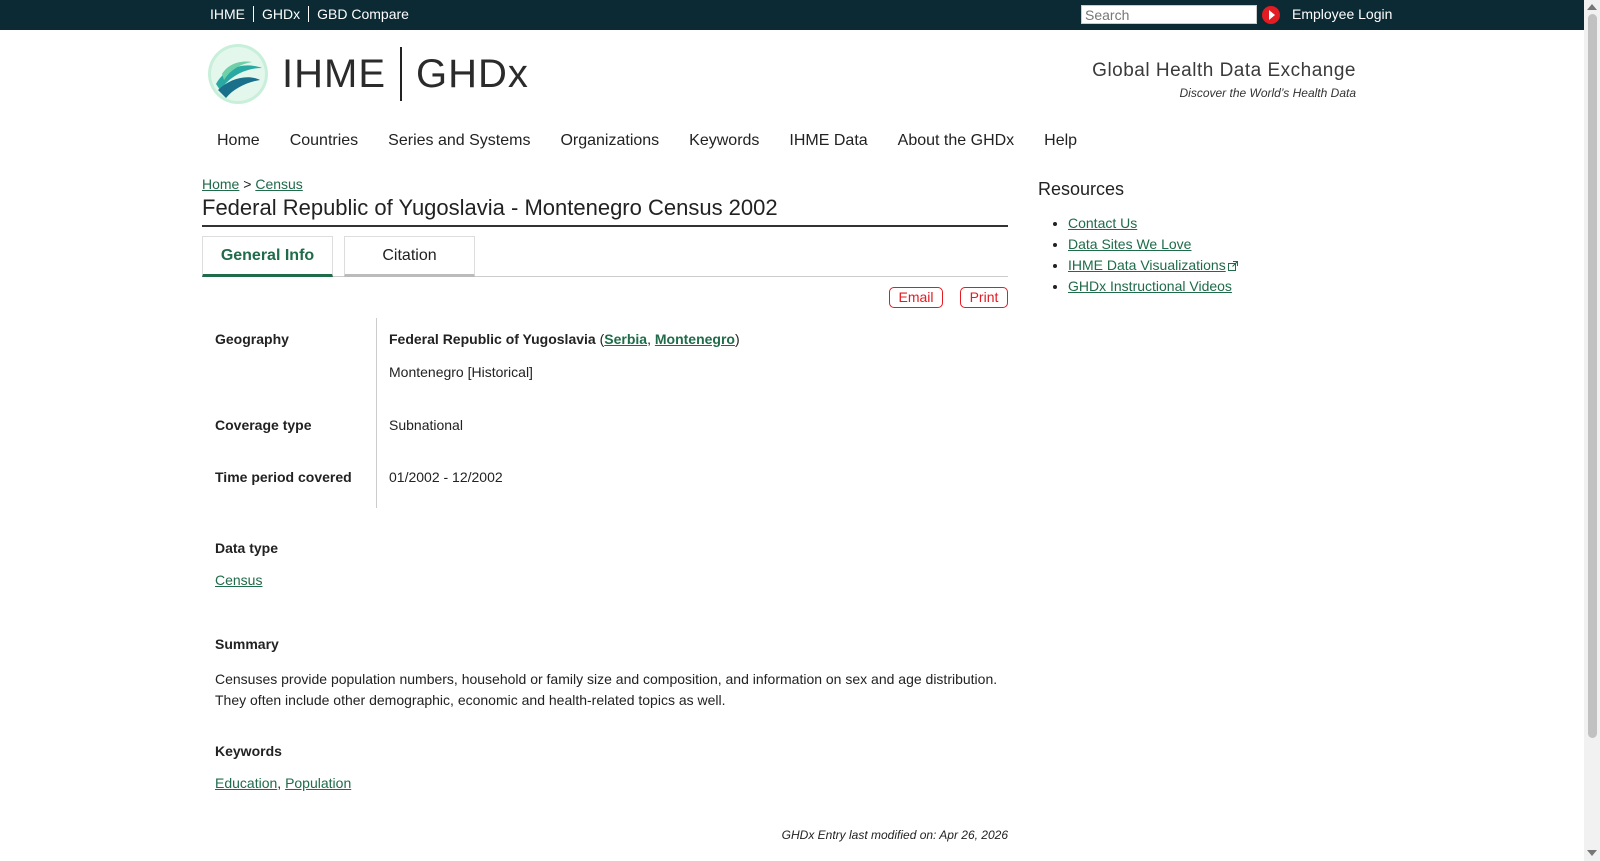 This screenshot has height=861, width=1600. Describe the element at coordinates (472, 73) in the screenshot. I see `logo-text-ghdx: GHDx` at that location.